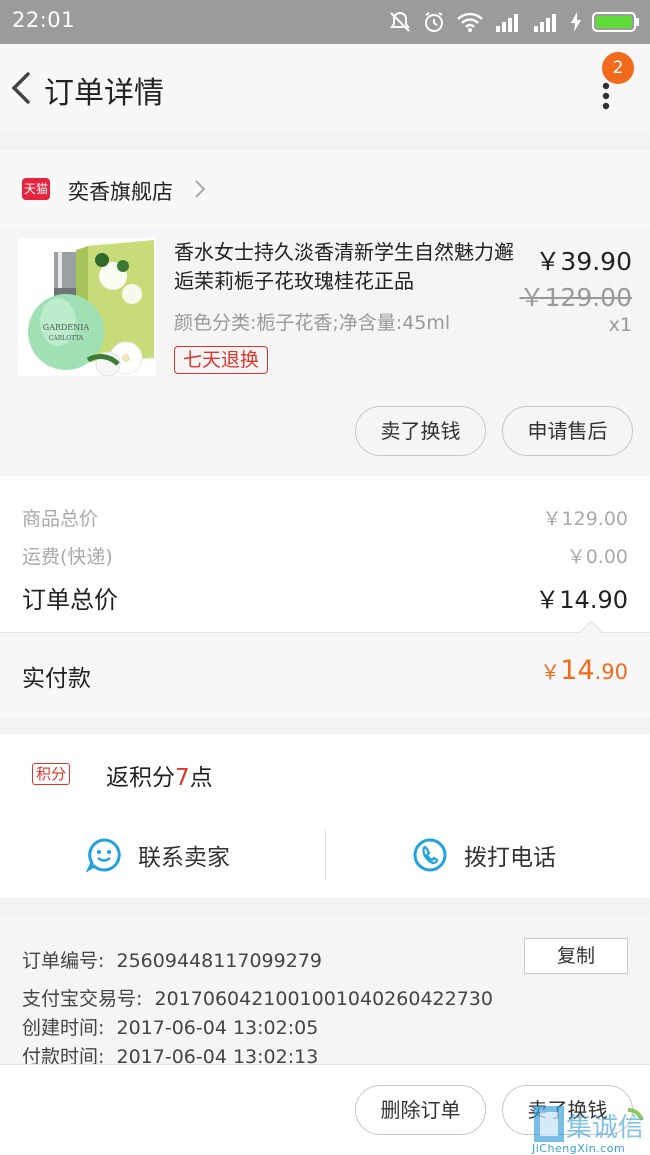 Image resolution: width=650 pixels, height=1155 pixels. Describe the element at coordinates (470, 22) in the screenshot. I see `wifi-icon` at that location.